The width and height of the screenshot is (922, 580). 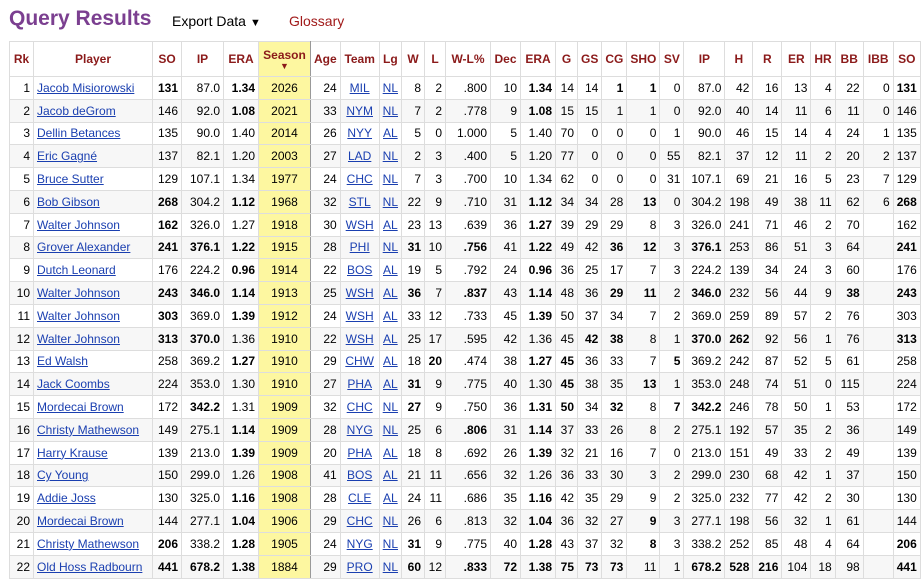 I want to click on column-header-gs-15: GS, so click(x=590, y=59).